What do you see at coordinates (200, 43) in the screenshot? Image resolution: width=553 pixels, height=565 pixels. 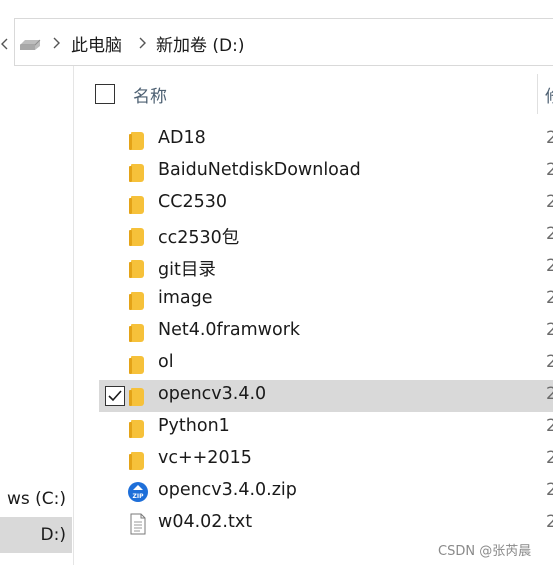 I see `breadcrumb-drive-d: 新加卷 (D:)` at bounding box center [200, 43].